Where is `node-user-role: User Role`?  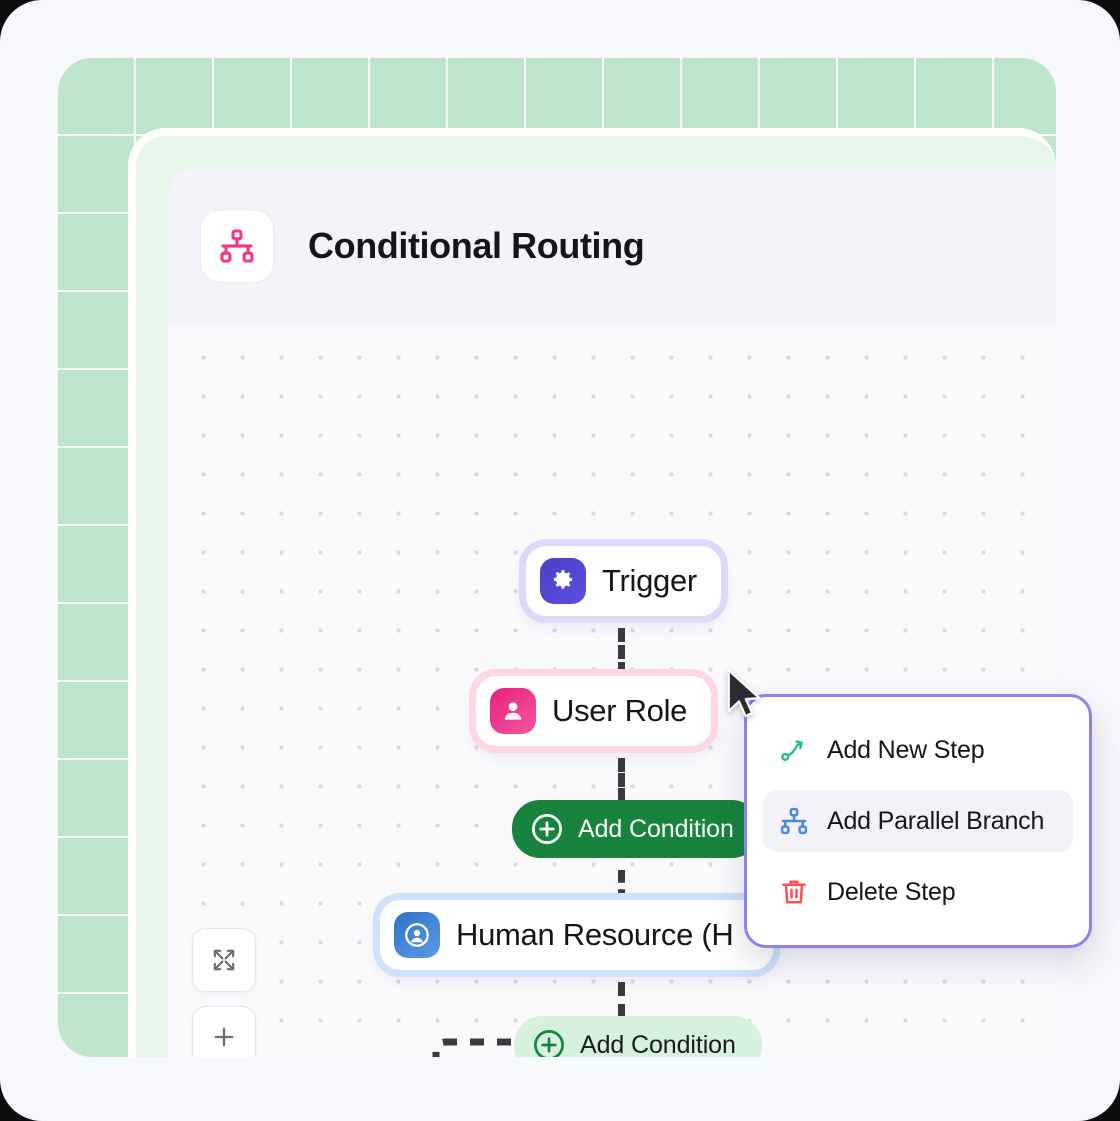 node-user-role: User Role is located at coordinates (594, 711).